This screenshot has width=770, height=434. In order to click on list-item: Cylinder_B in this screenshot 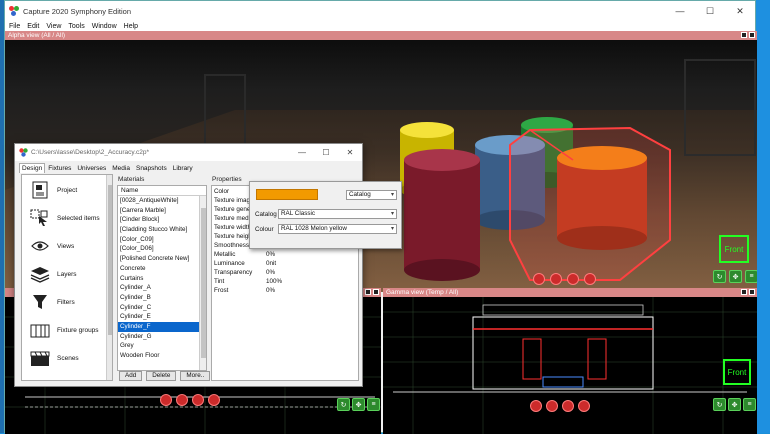, I will do `click(162, 298)`.